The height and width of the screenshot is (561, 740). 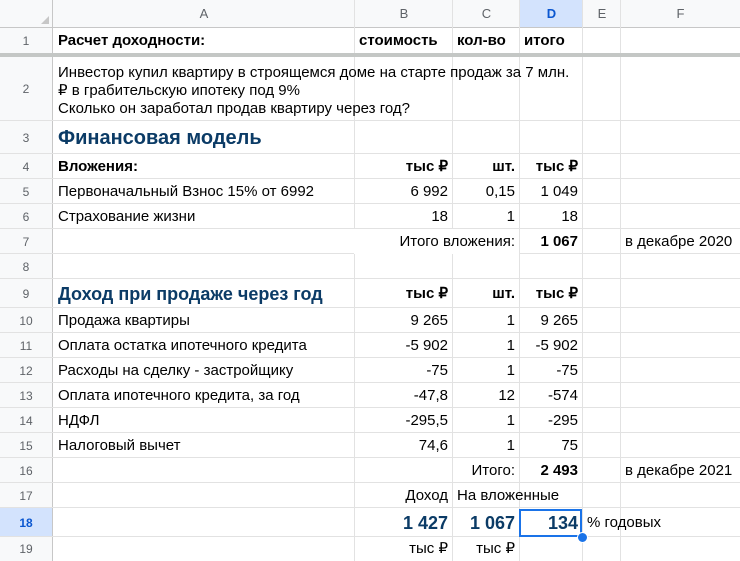 What do you see at coordinates (551, 191) in the screenshot?
I see `cell-d5: 1 049` at bounding box center [551, 191].